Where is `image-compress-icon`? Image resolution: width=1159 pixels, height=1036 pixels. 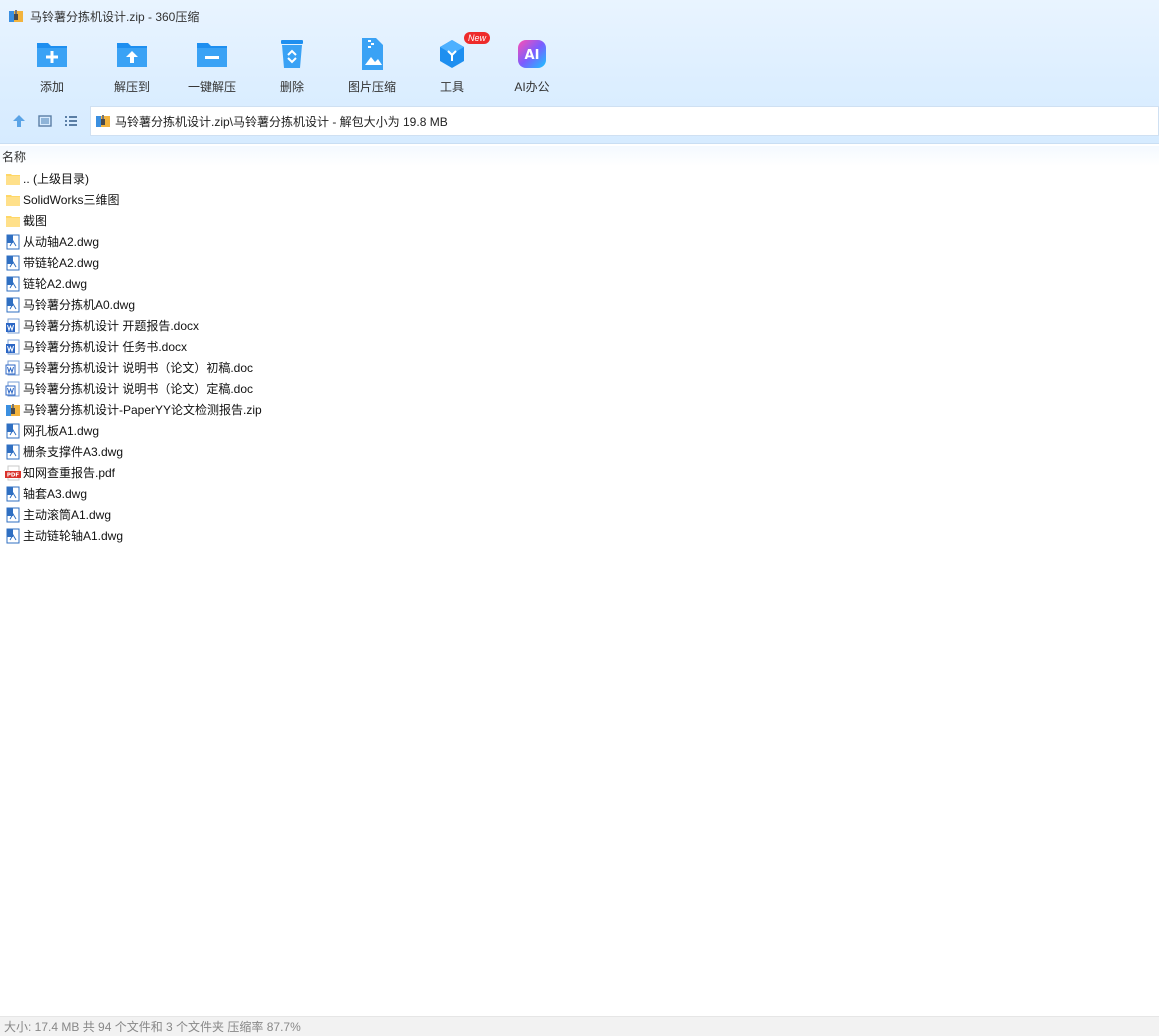 image-compress-icon is located at coordinates (372, 54).